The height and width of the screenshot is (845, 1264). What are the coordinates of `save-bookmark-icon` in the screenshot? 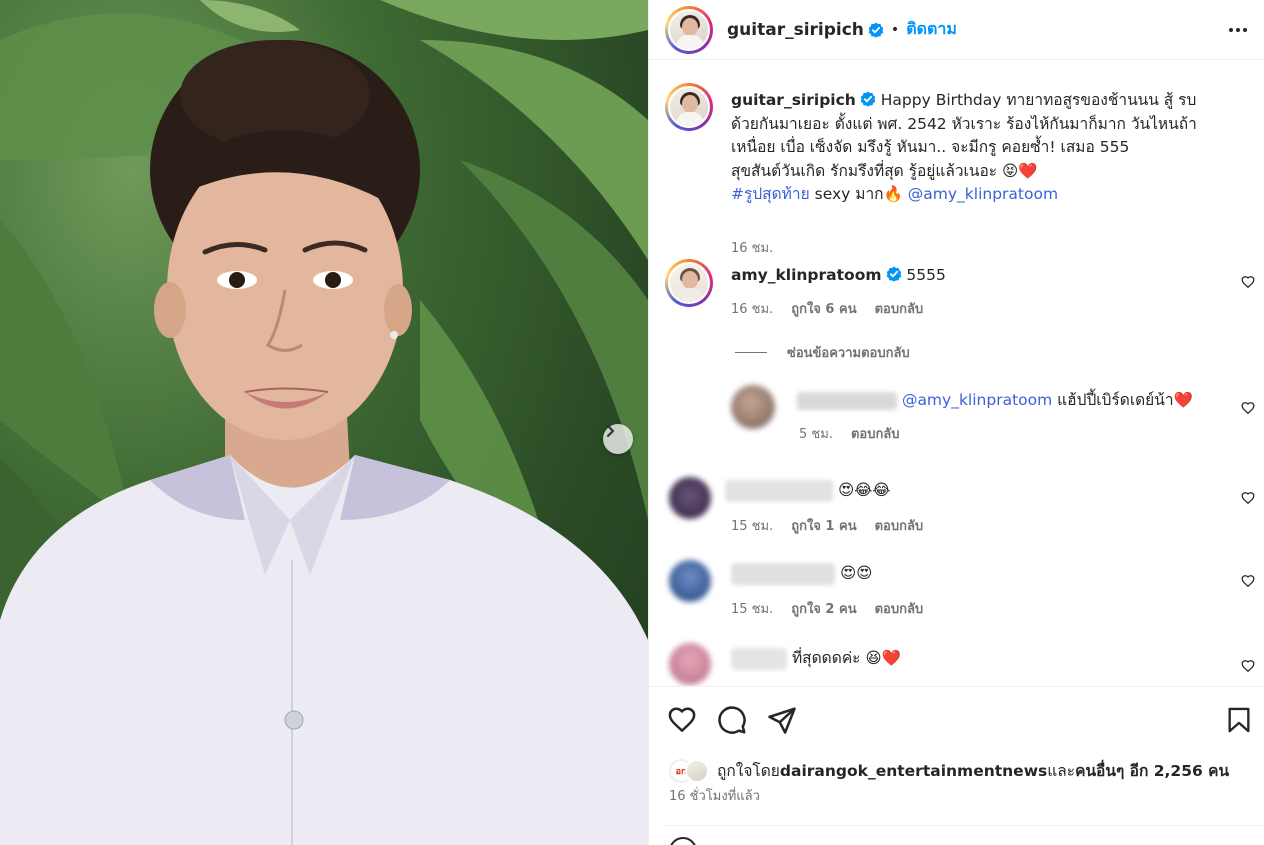 It's located at (1239, 720).